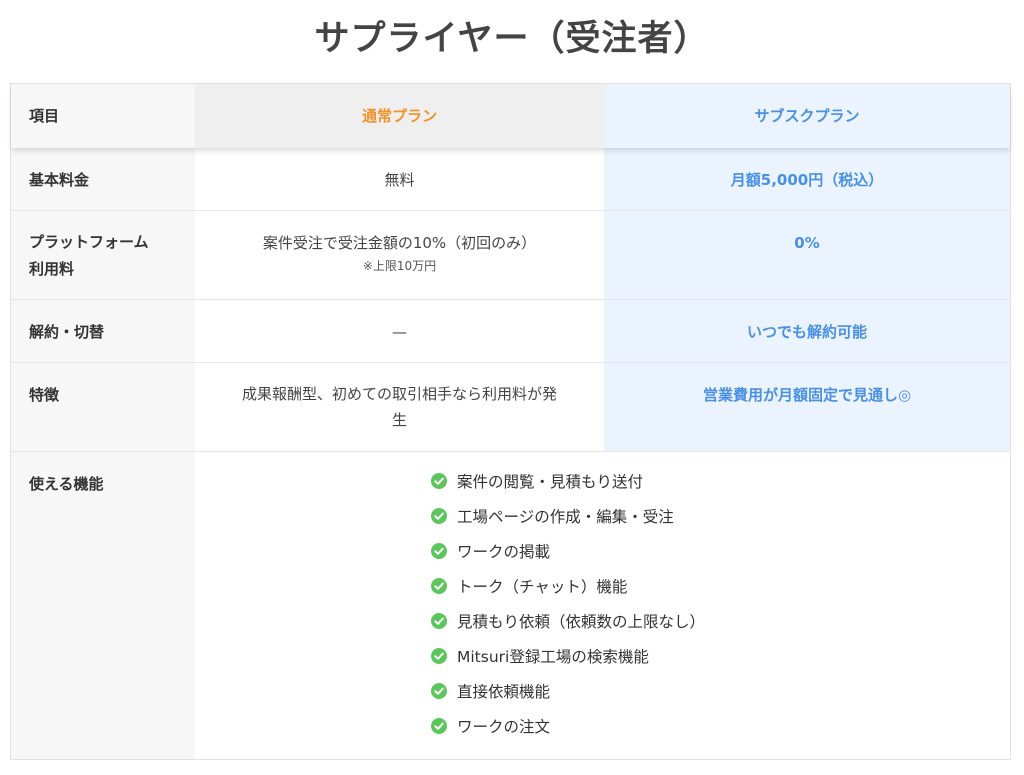  Describe the element at coordinates (807, 255) in the screenshot. I see `subscription-plan-value: 0%` at that location.